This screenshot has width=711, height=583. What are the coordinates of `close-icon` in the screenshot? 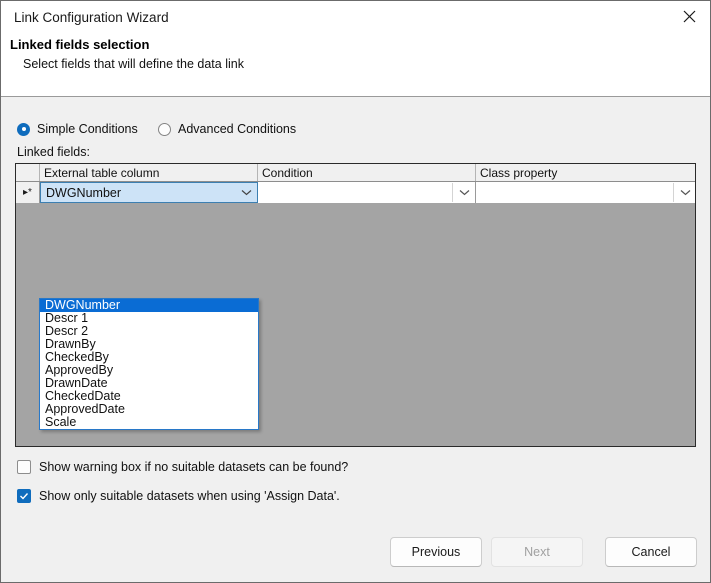 It's located at (688, 16).